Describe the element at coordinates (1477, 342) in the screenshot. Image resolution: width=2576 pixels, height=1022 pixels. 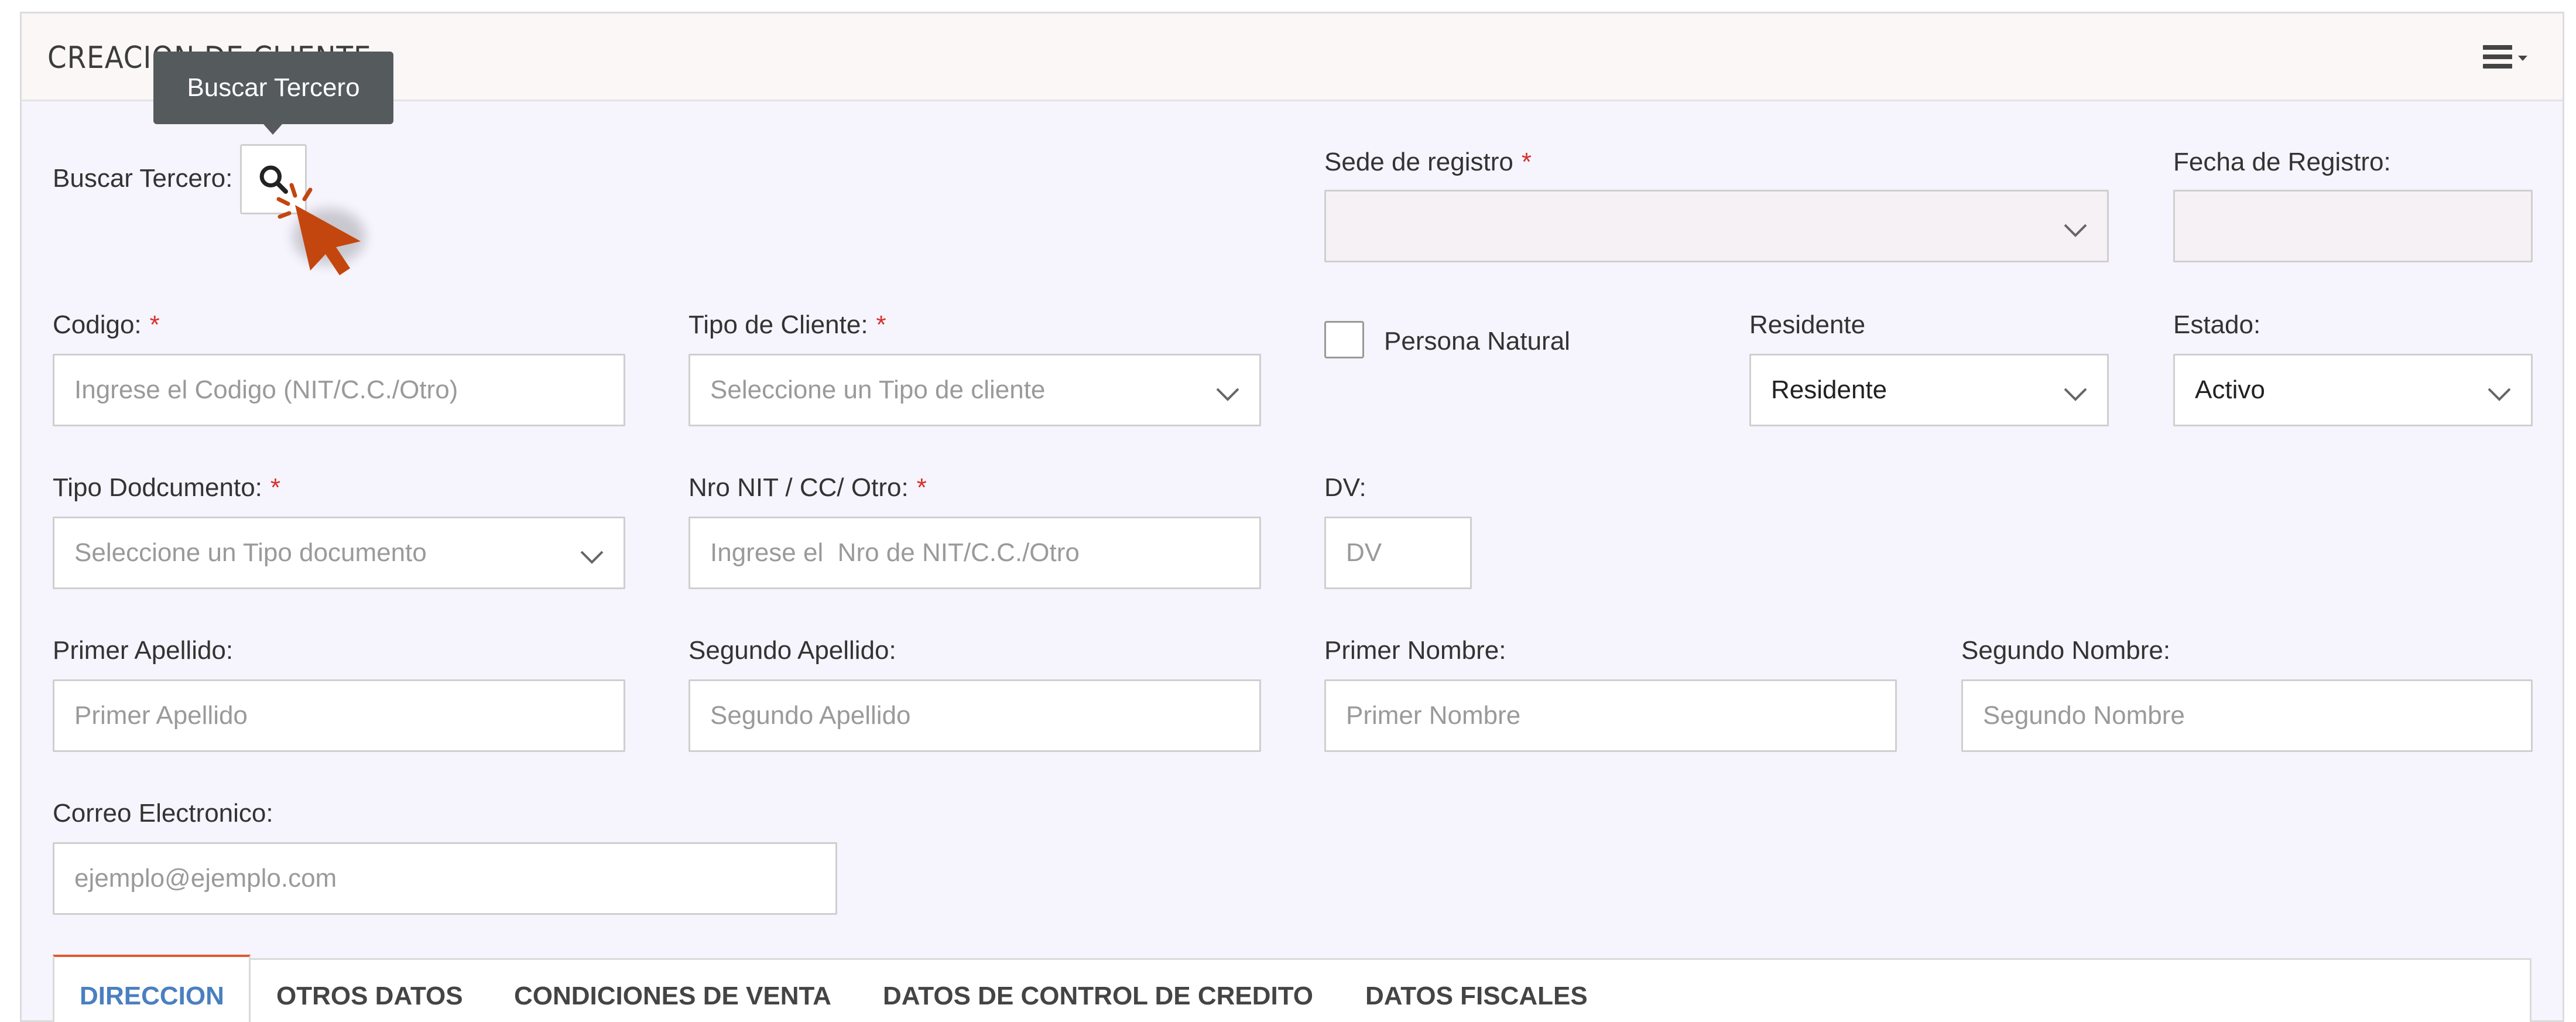
I see `persona-natural-label: Persona Natural` at that location.